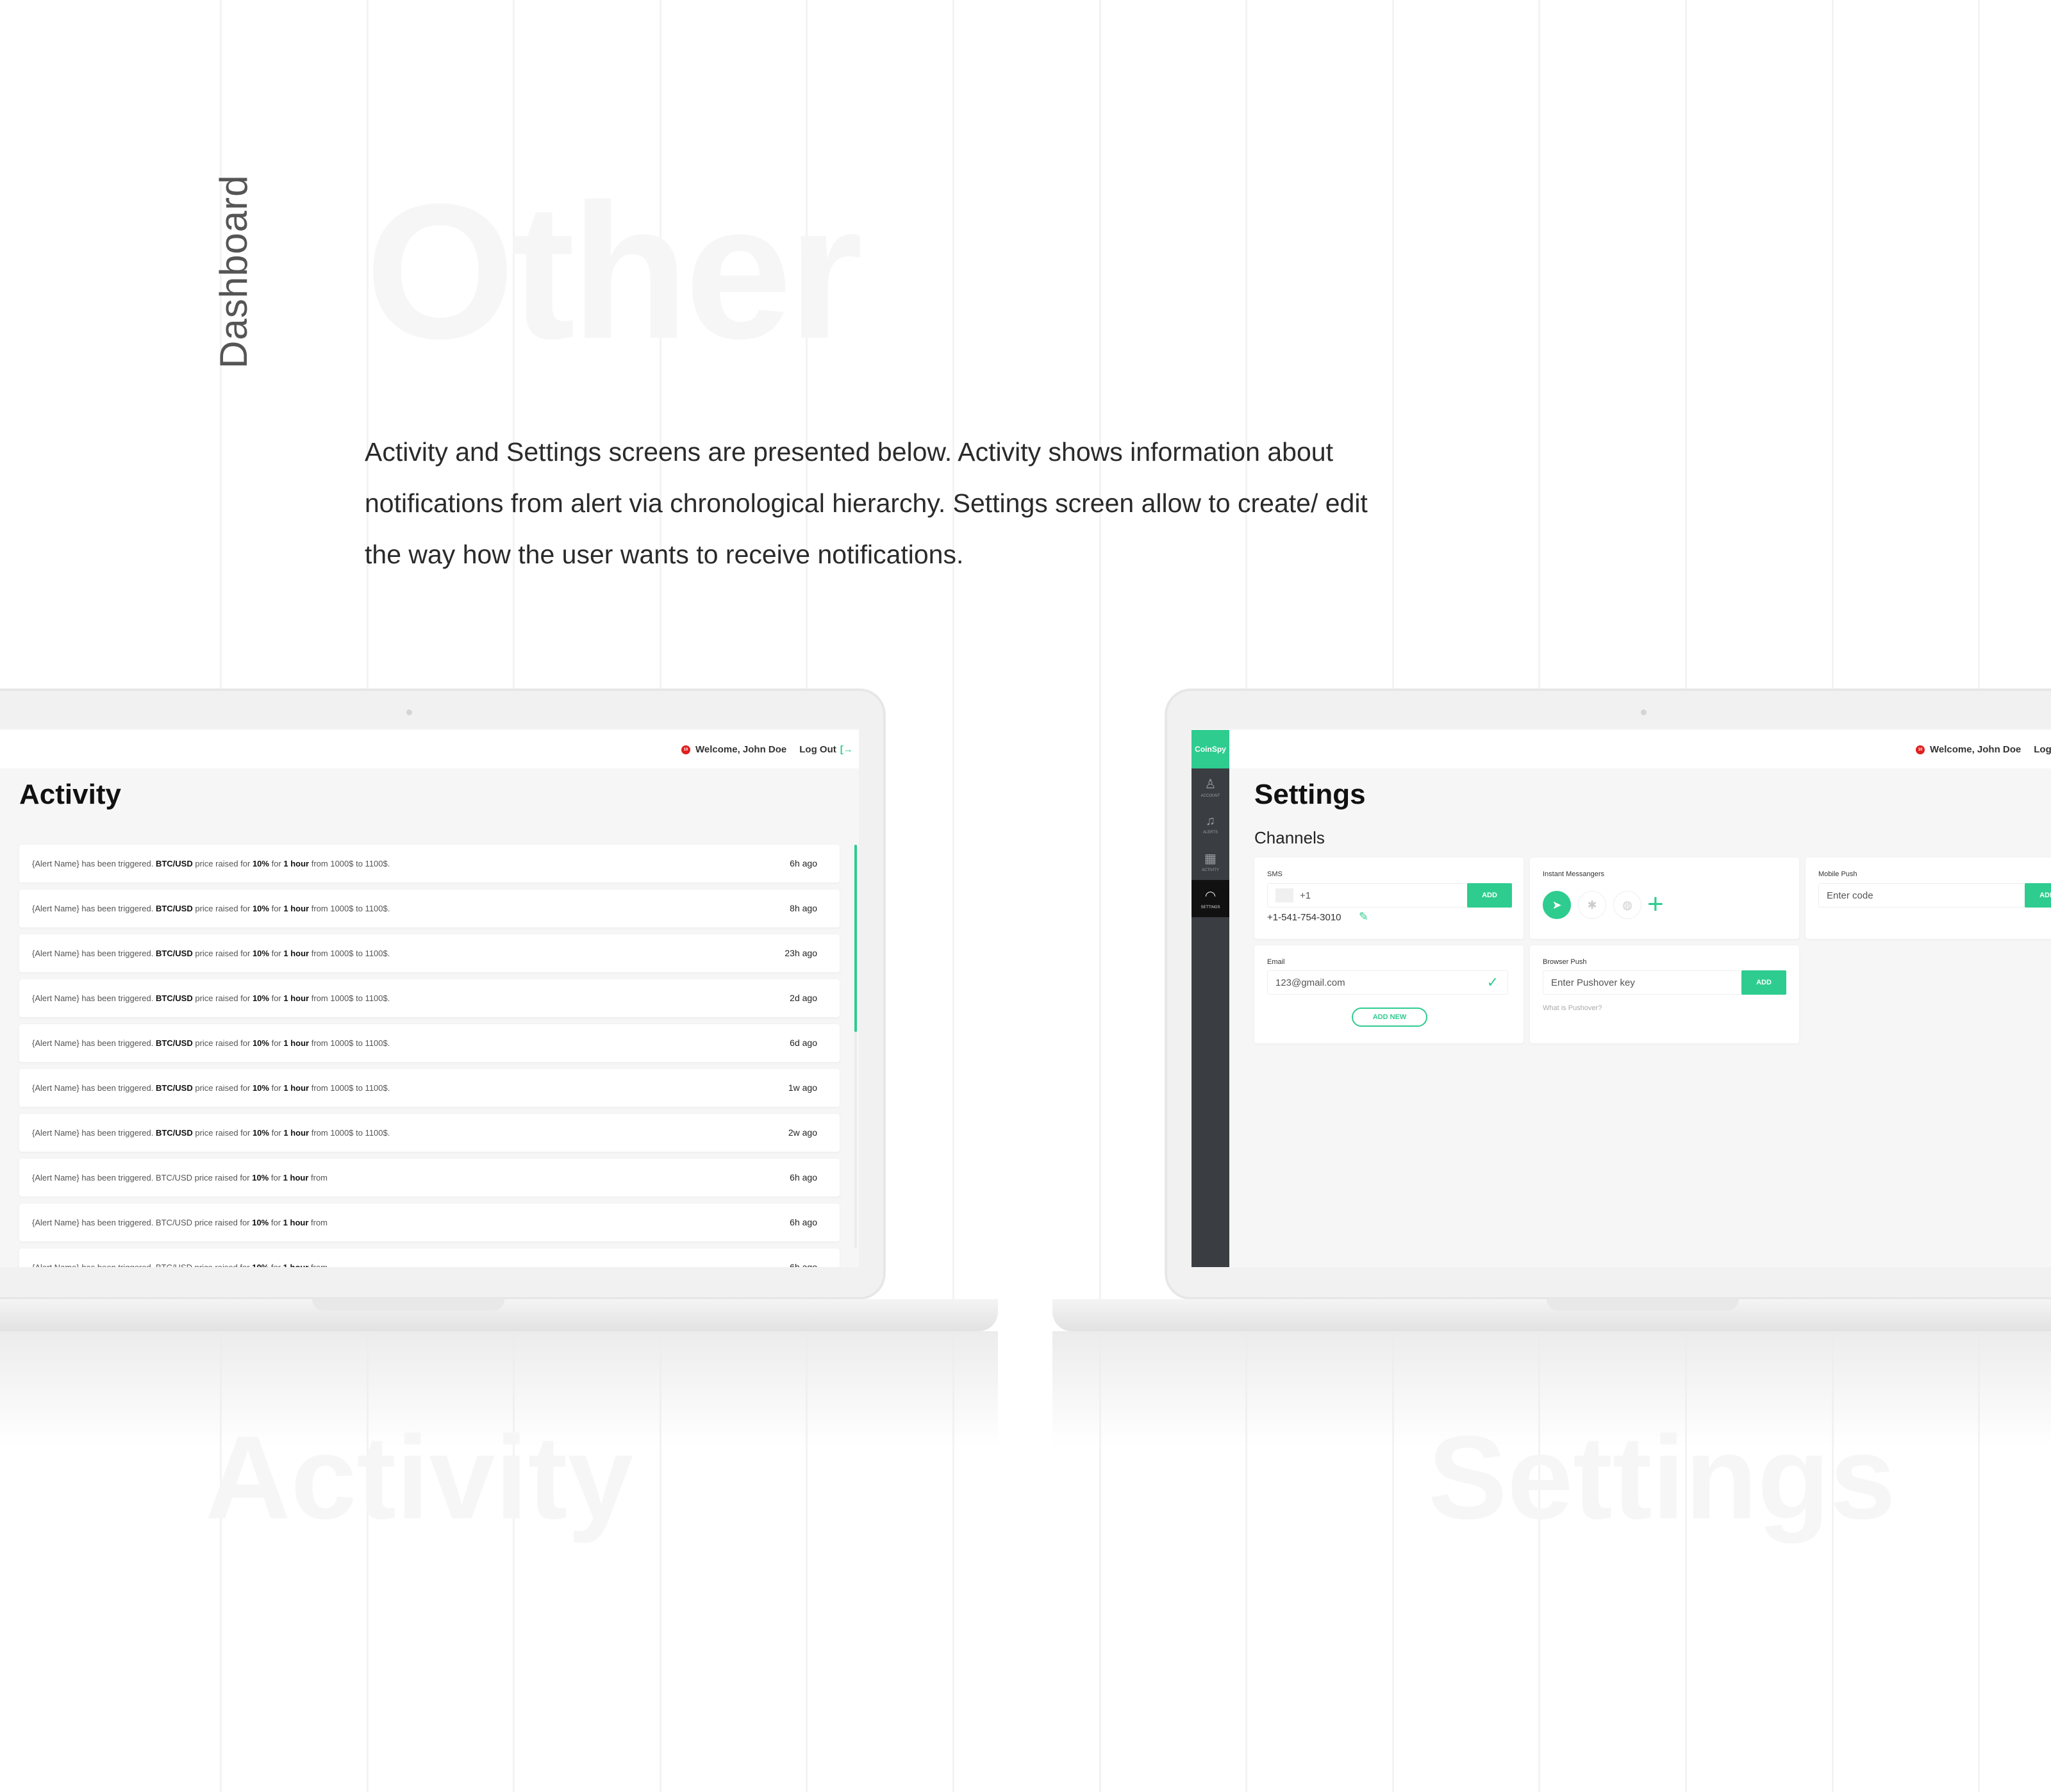 Image resolution: width=2051 pixels, height=1792 pixels. Describe the element at coordinates (1210, 787) in the screenshot. I see `sidebar-item-account: ♙ ACCOUNT` at that location.